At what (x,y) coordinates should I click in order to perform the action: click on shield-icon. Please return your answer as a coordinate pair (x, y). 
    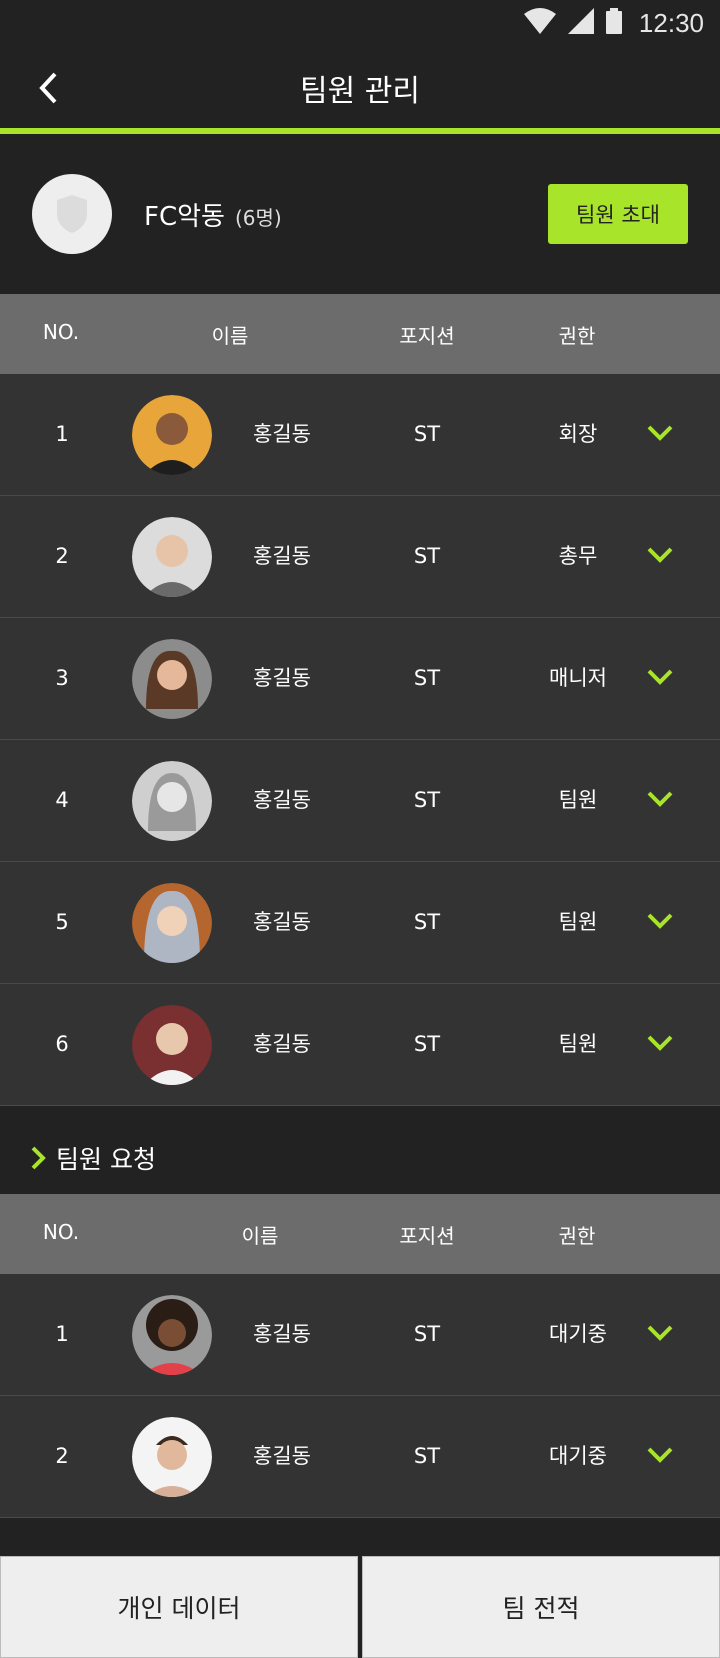
    Looking at the image, I should click on (72, 214).